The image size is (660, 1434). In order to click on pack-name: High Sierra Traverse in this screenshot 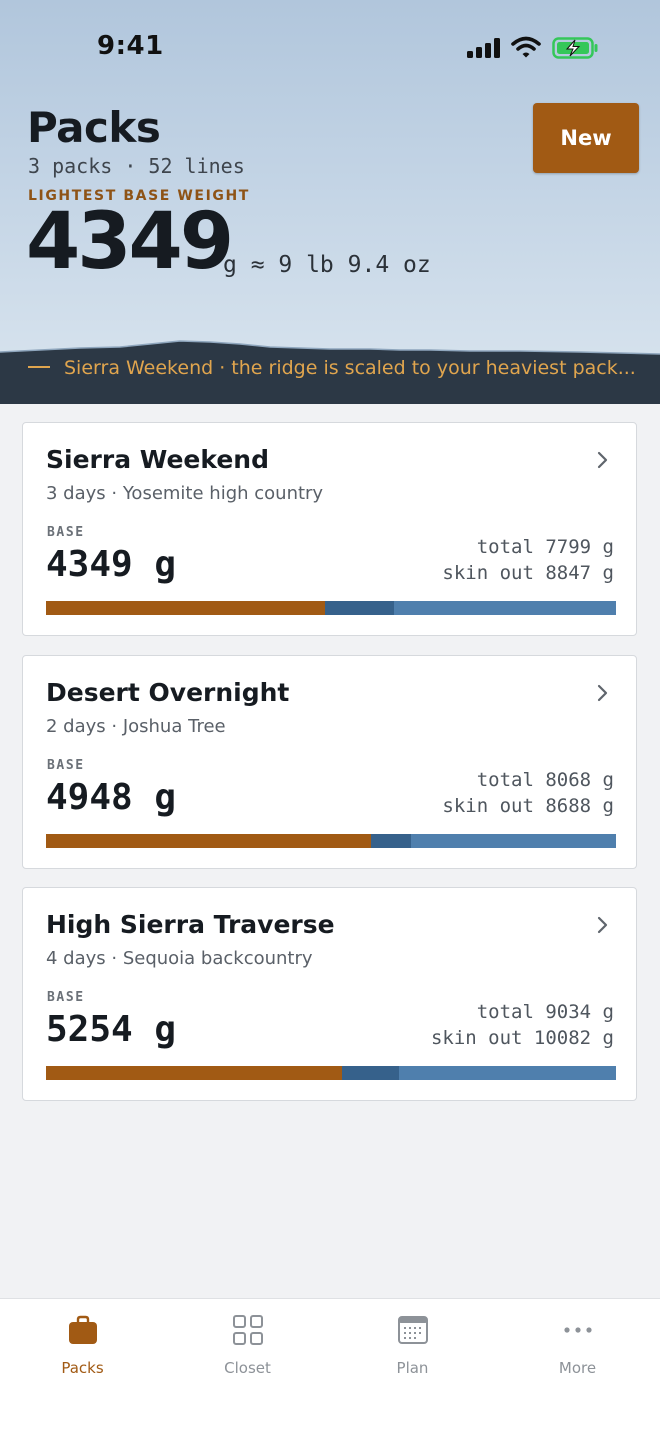, I will do `click(190, 924)`.